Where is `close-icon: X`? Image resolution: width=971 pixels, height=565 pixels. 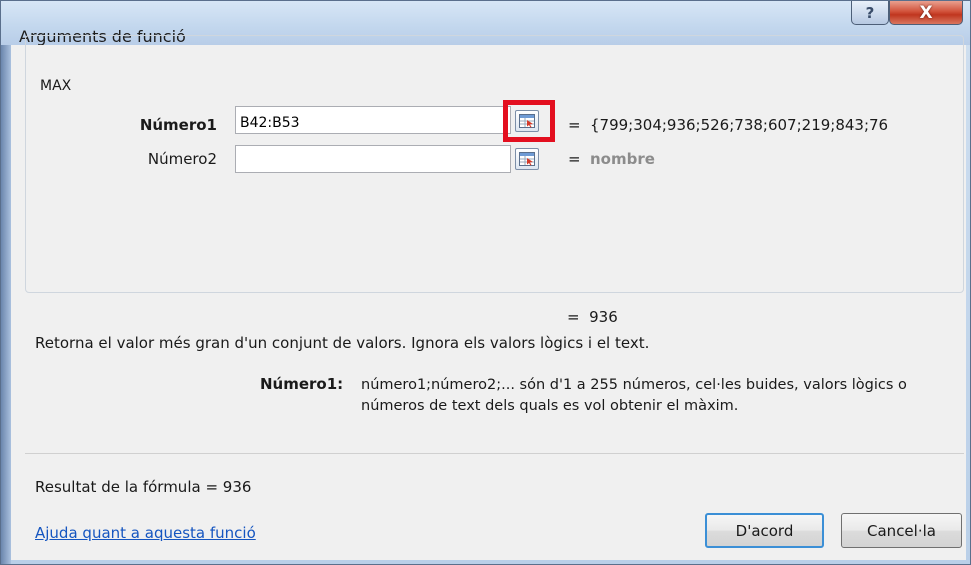 close-icon: X is located at coordinates (926, 12).